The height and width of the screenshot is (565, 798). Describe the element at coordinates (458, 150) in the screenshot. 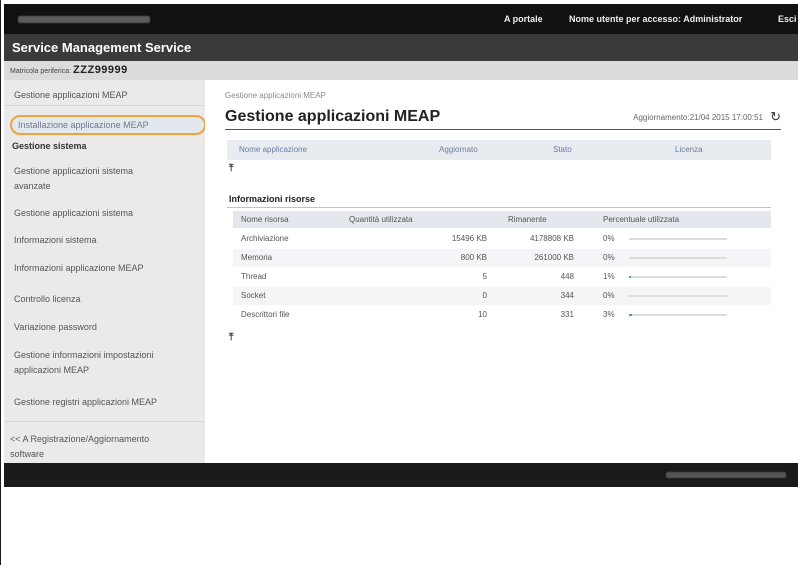

I see `col-updated: Aggiornato` at that location.